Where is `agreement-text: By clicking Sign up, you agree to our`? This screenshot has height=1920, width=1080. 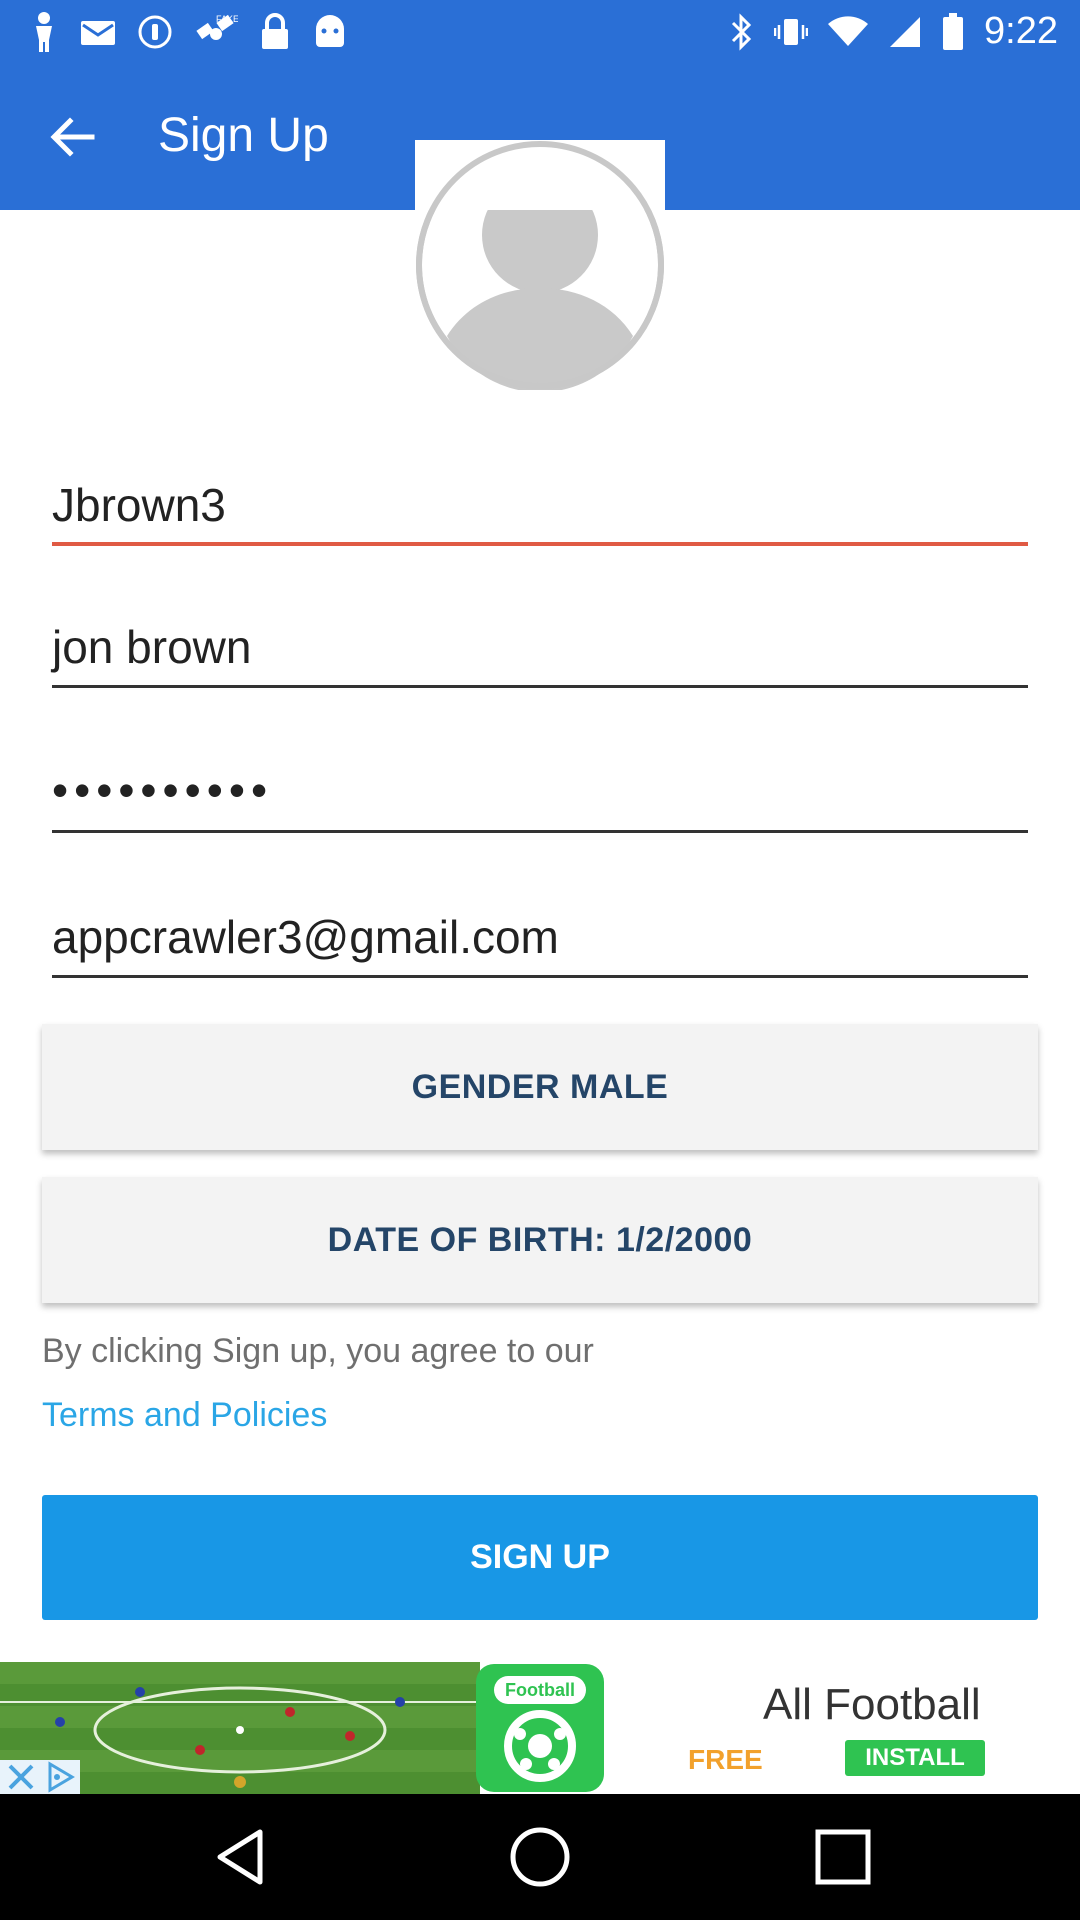
agreement-text: By clicking Sign up, you agree to our is located at coordinates (318, 1351).